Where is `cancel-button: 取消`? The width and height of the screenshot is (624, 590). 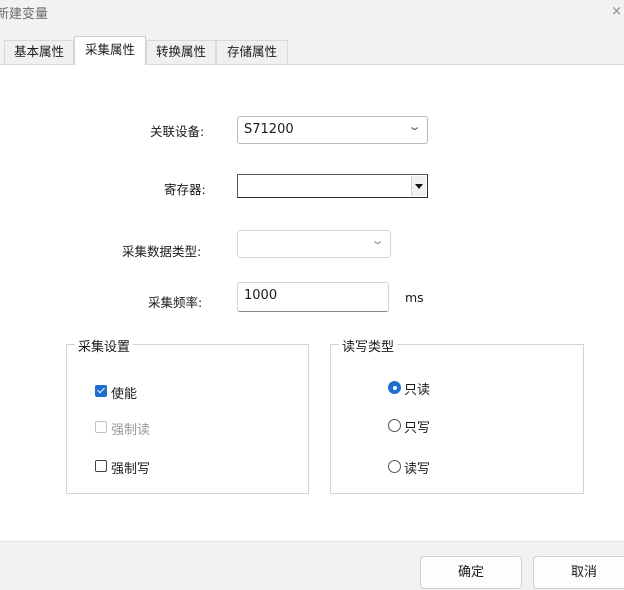 cancel-button: 取消 is located at coordinates (578, 572).